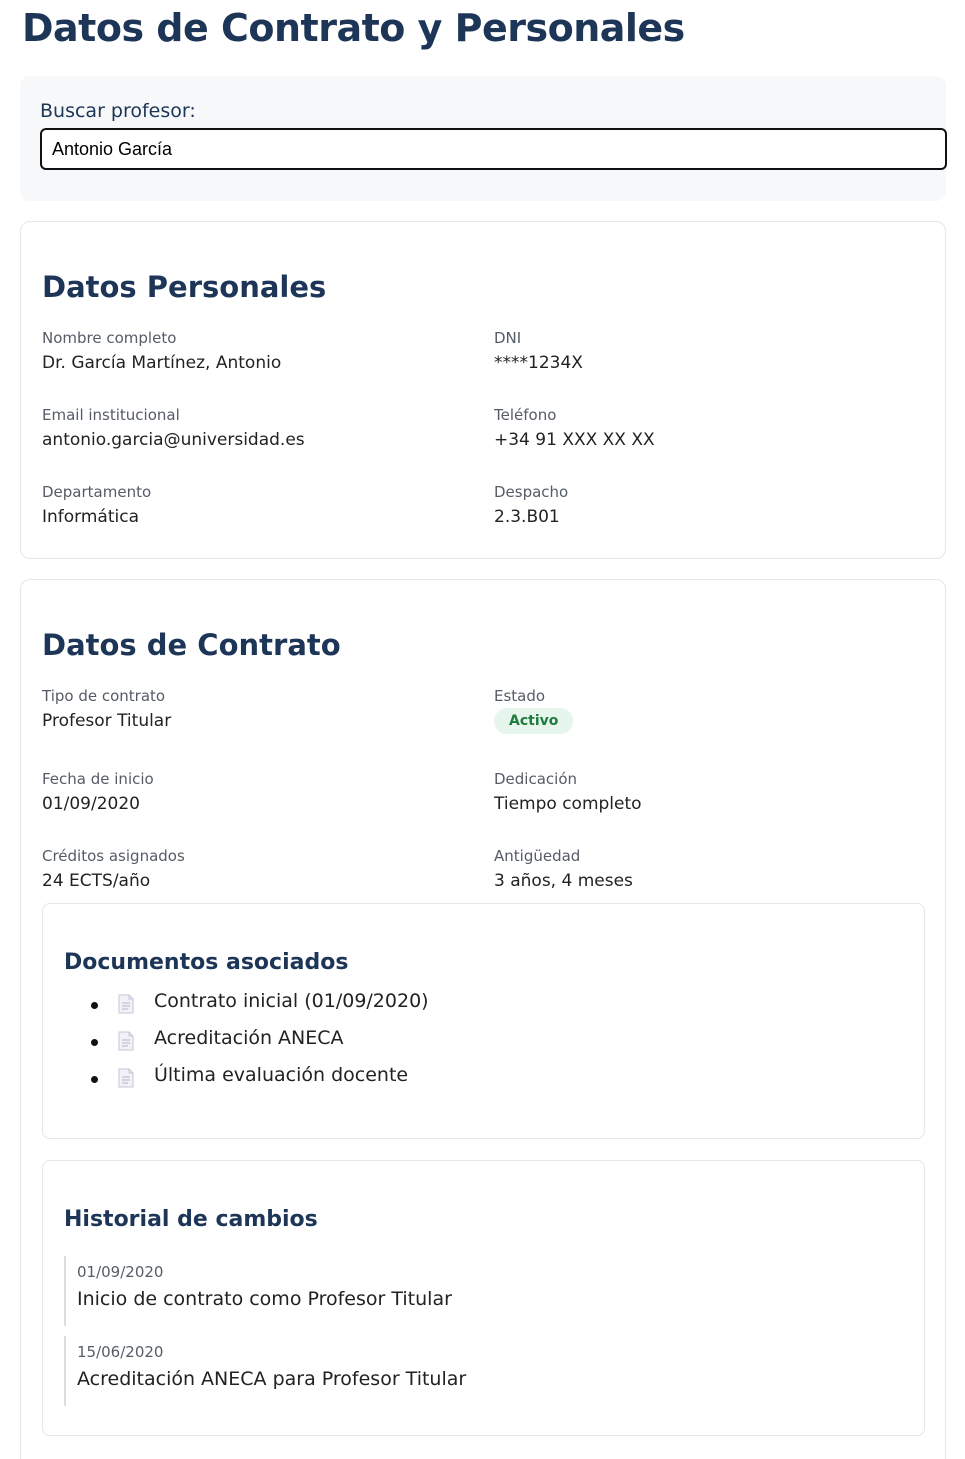  Describe the element at coordinates (534, 721) in the screenshot. I see `status-badge: Activo` at that location.